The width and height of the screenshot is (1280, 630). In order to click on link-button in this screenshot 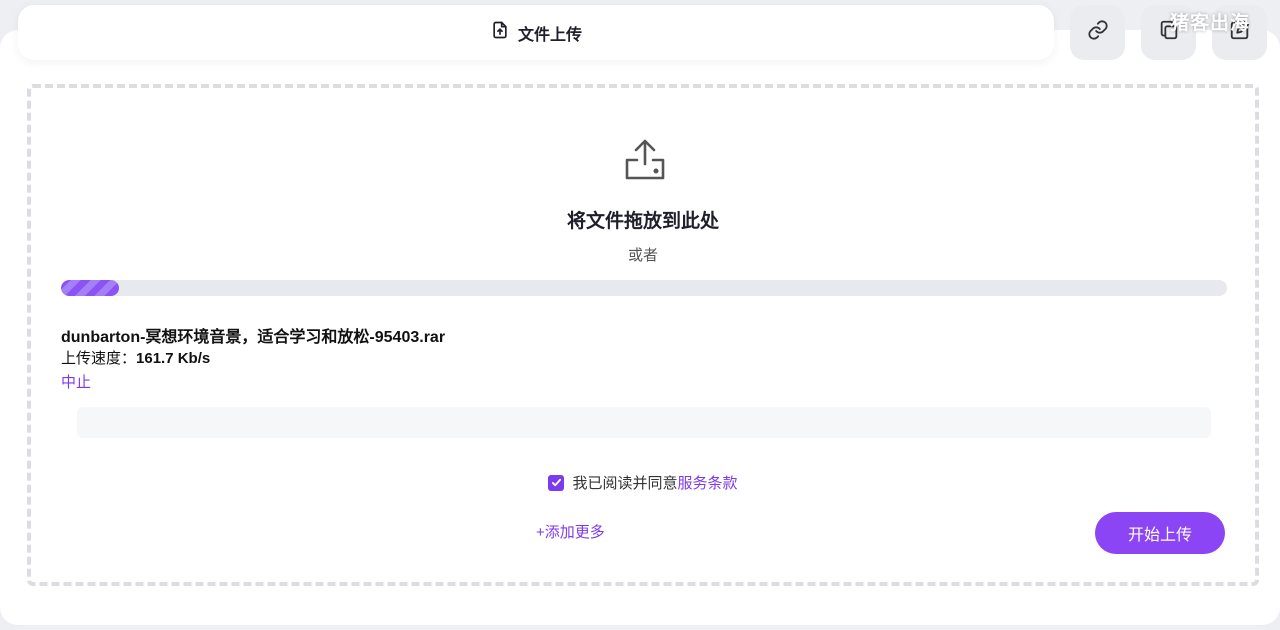, I will do `click(1097, 32)`.